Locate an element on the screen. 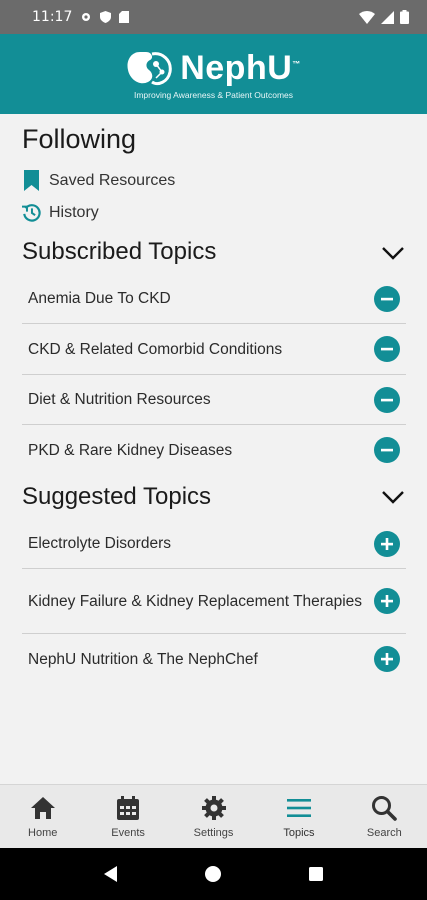  wifi-icon is located at coordinates (367, 17).